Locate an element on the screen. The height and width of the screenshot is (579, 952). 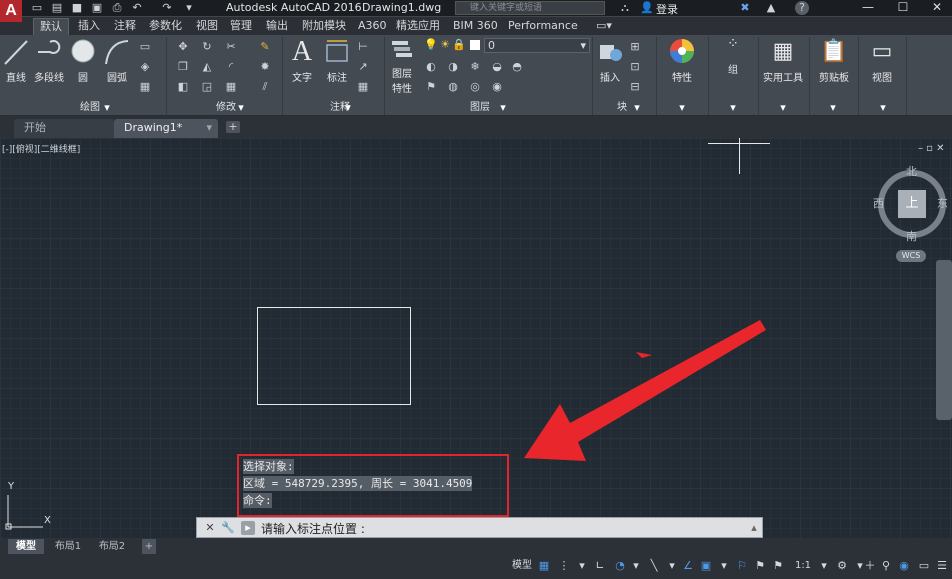
tab-close-icon: ▾ is located at coordinates (209, 128).